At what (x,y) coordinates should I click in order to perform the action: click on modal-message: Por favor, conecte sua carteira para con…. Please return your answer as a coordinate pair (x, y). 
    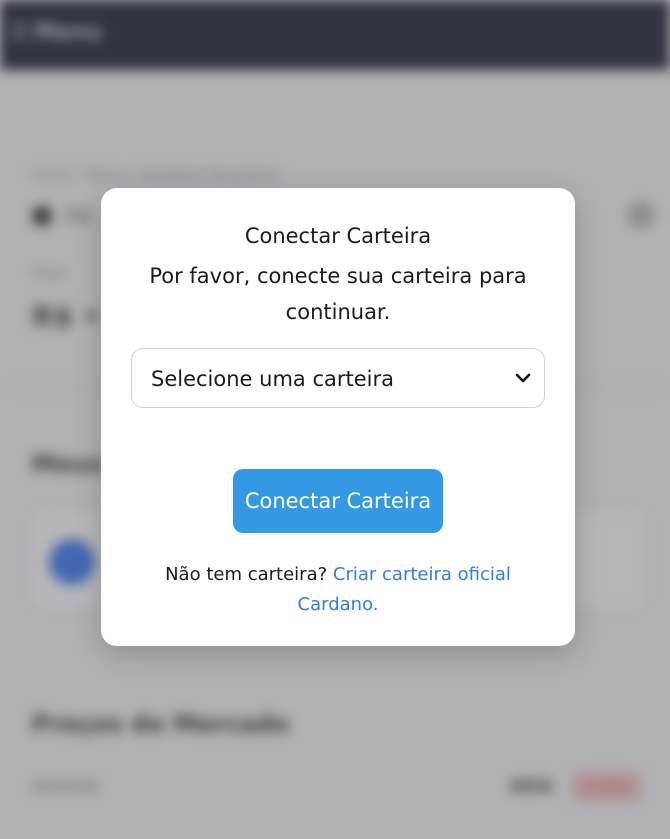
    Looking at the image, I should click on (338, 294).